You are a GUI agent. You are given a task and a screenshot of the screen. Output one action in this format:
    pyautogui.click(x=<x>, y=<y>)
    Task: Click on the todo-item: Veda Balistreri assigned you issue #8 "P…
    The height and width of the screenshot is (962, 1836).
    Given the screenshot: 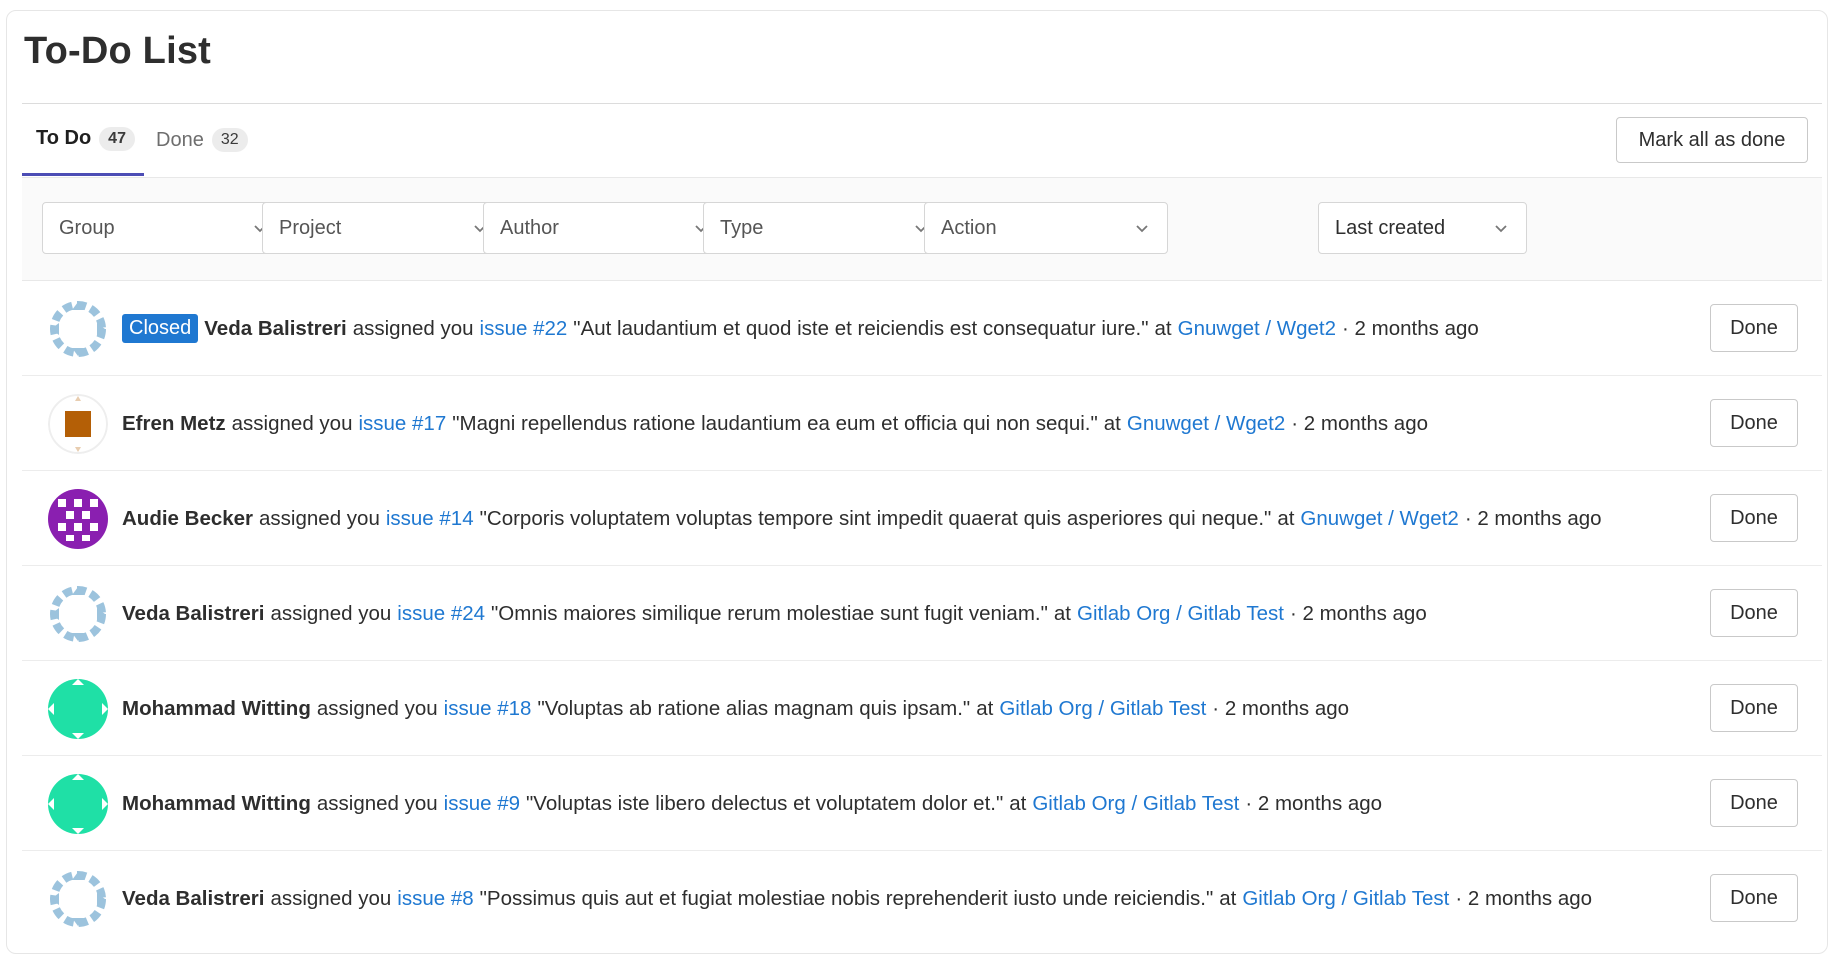 What is the action you would take?
    pyautogui.click(x=922, y=898)
    